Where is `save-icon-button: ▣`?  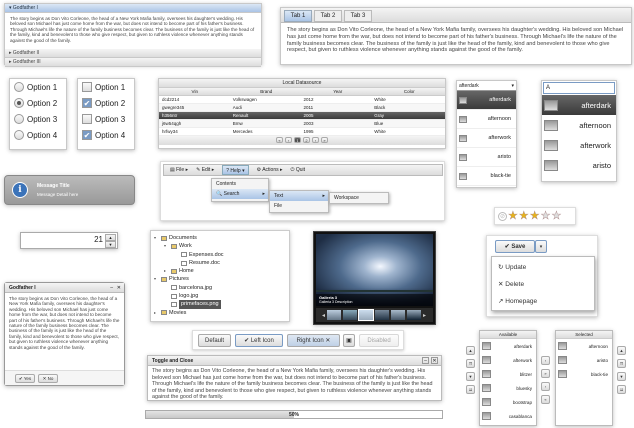
save-icon-button: ▣ is located at coordinates (349, 340).